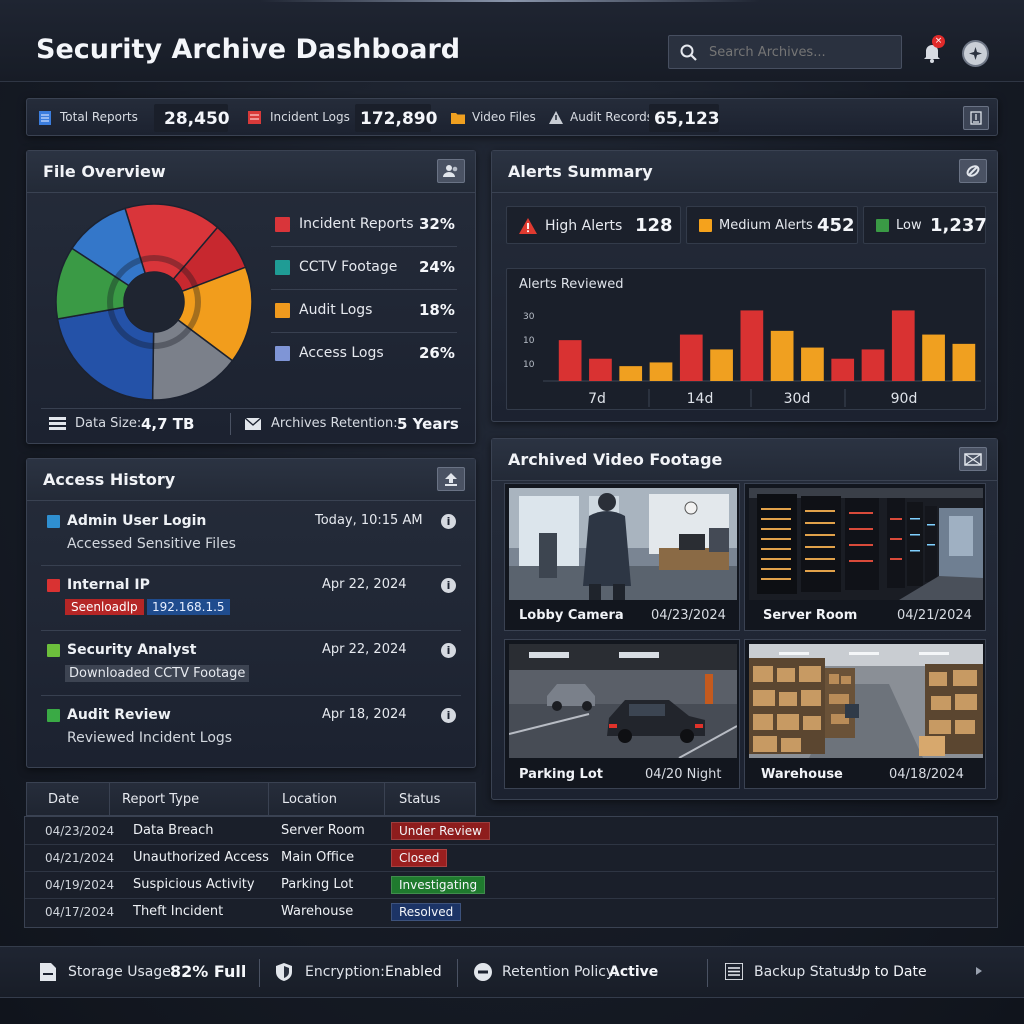 This screenshot has height=1024, width=1024. What do you see at coordinates (80, 885) in the screenshot?
I see `table-cell-date: 04/19/2024` at bounding box center [80, 885].